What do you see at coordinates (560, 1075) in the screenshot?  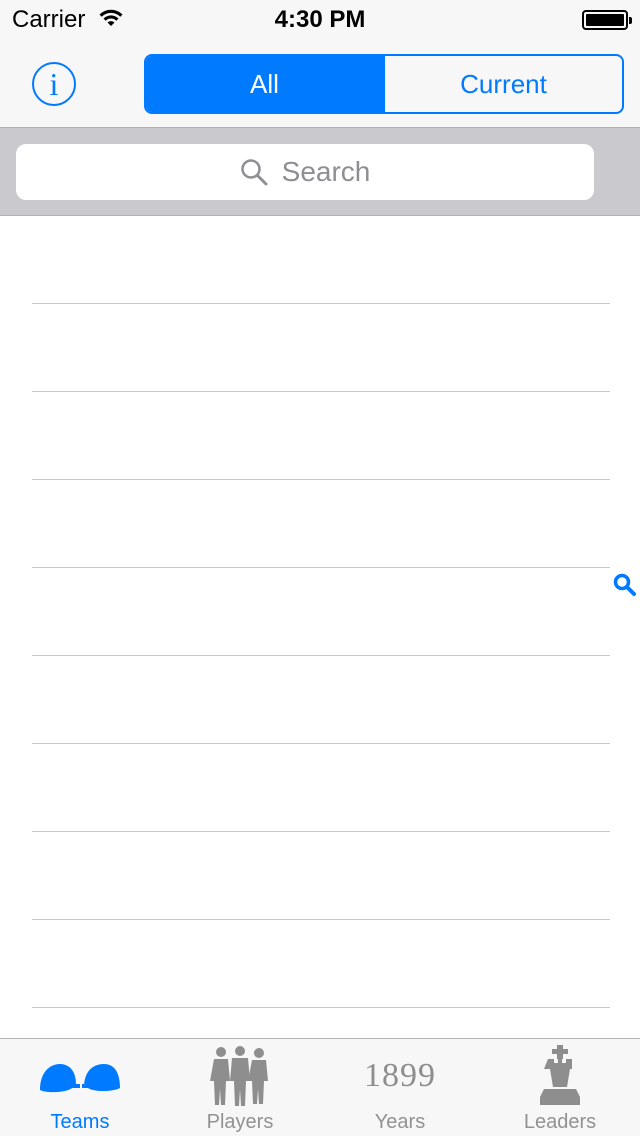 I see `chess-king-icon` at bounding box center [560, 1075].